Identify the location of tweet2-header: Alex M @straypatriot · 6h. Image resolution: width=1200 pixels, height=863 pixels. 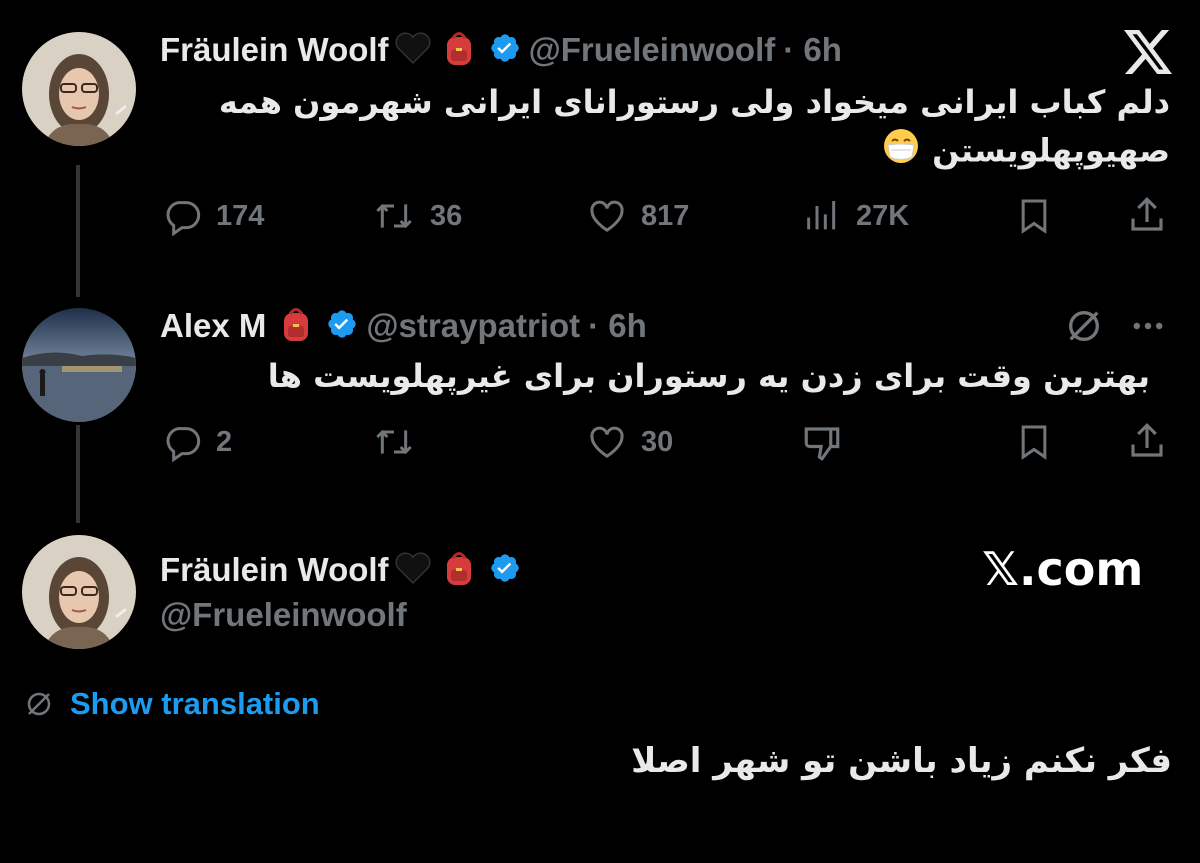
(403, 326).